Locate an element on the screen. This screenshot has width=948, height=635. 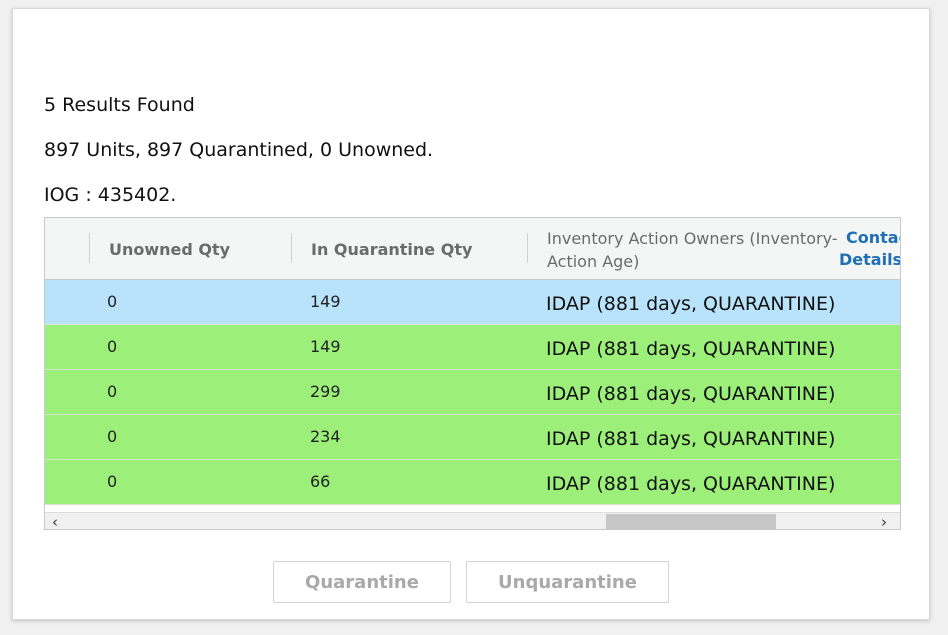
scrollbar-thumb is located at coordinates (691, 521).